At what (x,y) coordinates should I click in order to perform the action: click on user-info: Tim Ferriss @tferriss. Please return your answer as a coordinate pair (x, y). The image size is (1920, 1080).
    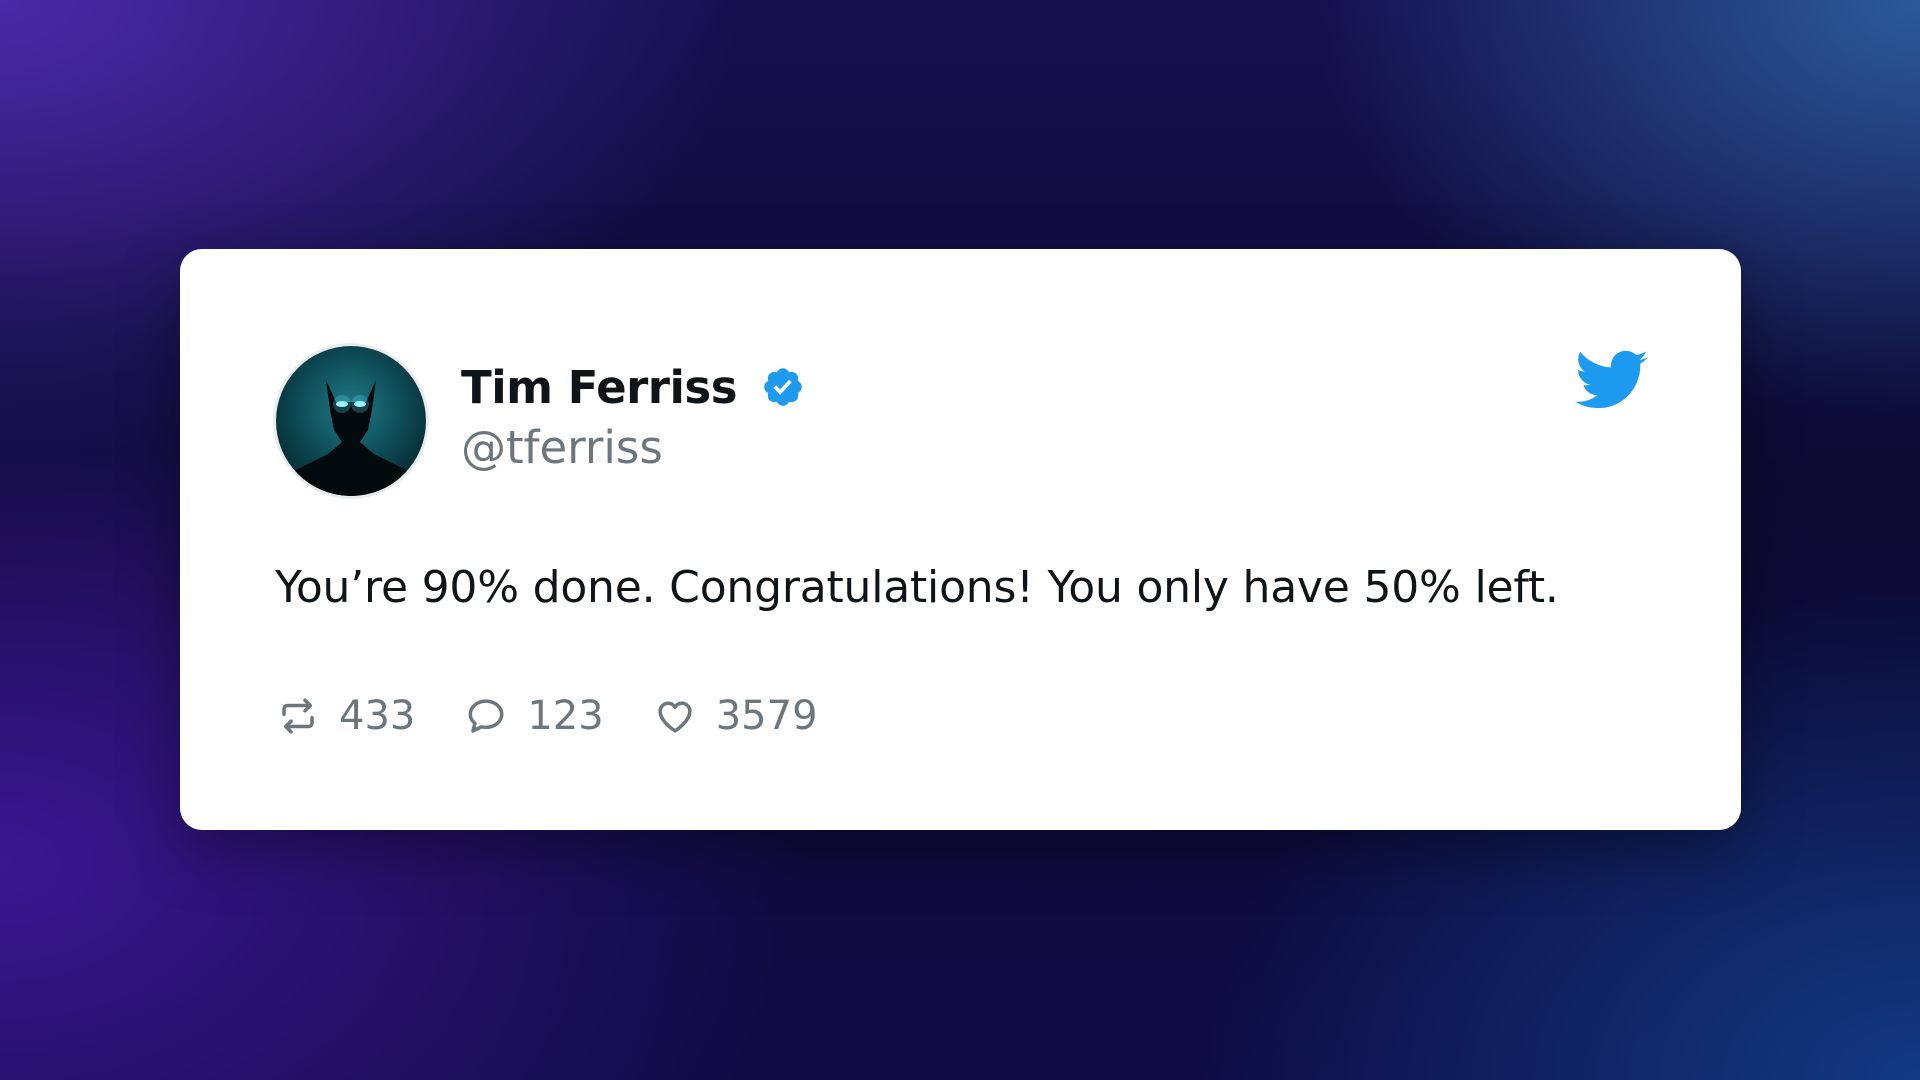
    Looking at the image, I should click on (633, 415).